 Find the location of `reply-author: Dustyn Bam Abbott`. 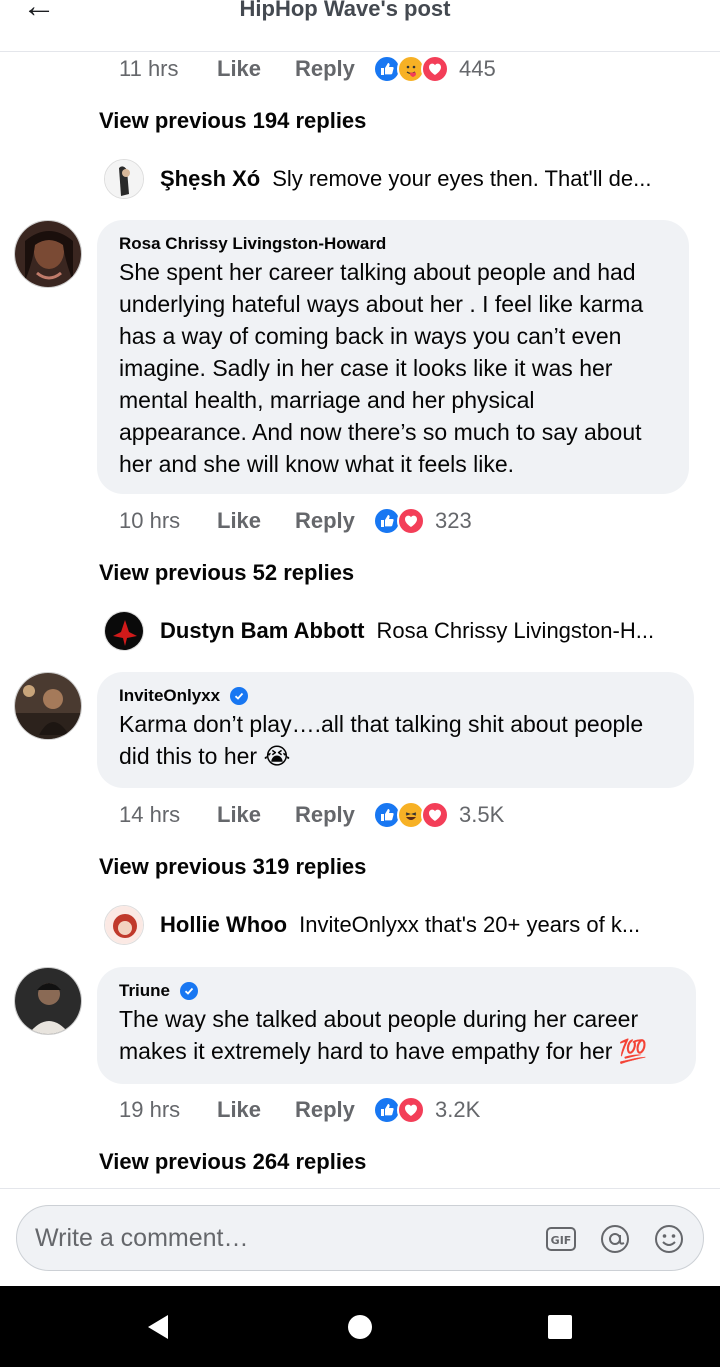

reply-author: Dustyn Bam Abbott is located at coordinates (262, 631).